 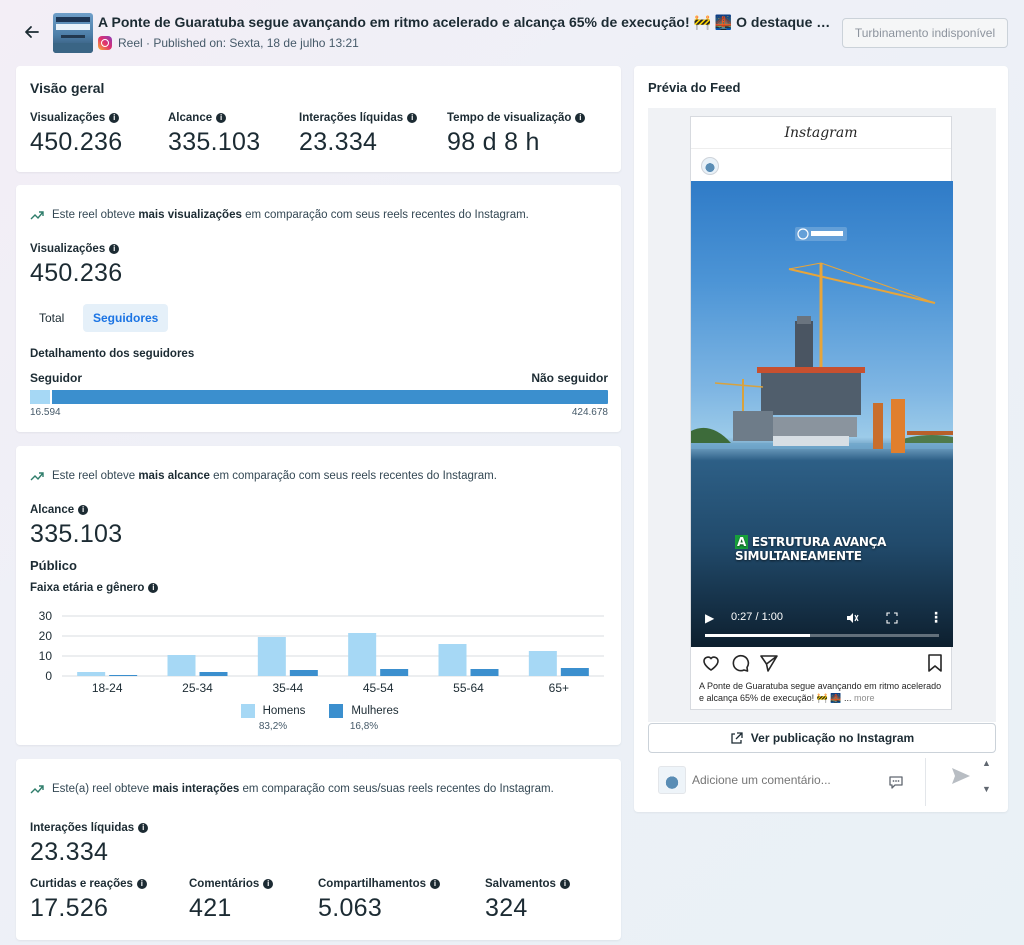 I want to click on scroll-up-arrow: ▲, so click(x=986, y=763).